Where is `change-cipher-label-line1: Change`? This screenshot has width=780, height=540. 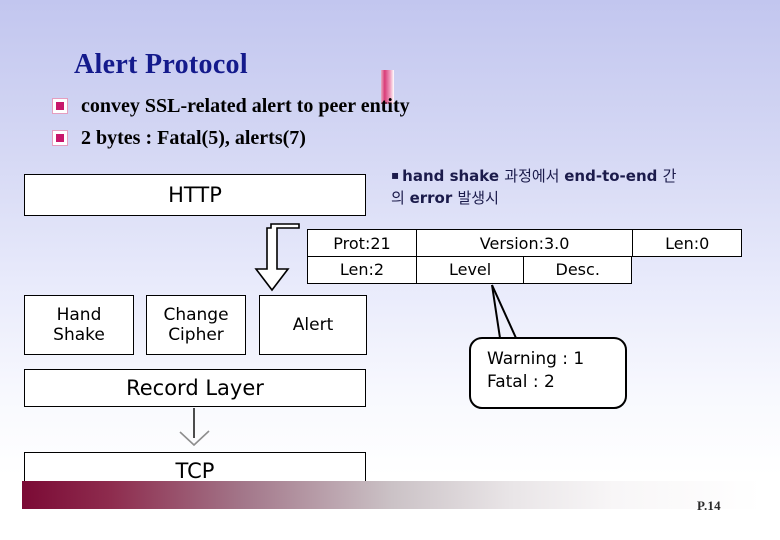
change-cipher-label-line1: Change is located at coordinates (196, 314).